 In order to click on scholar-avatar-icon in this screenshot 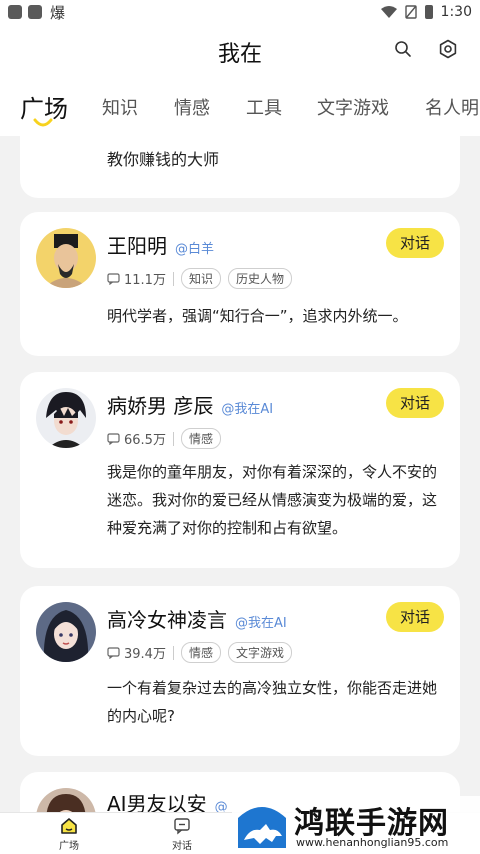, I will do `click(66, 258)`.